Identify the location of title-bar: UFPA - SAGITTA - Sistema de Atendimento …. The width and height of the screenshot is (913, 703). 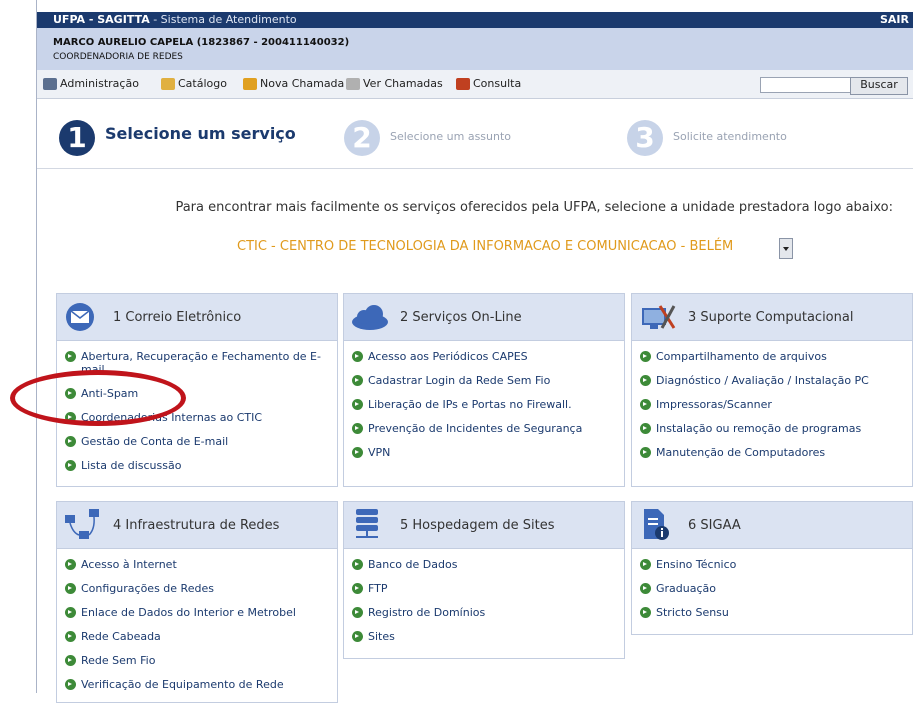
(475, 20).